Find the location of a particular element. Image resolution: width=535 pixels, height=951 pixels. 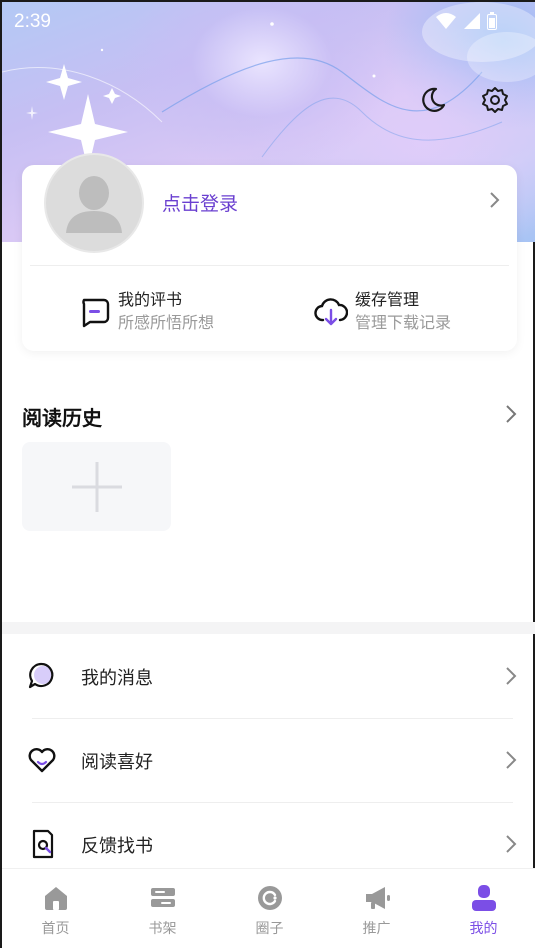

quick-subtitle: 管理下载记录 is located at coordinates (403, 322).